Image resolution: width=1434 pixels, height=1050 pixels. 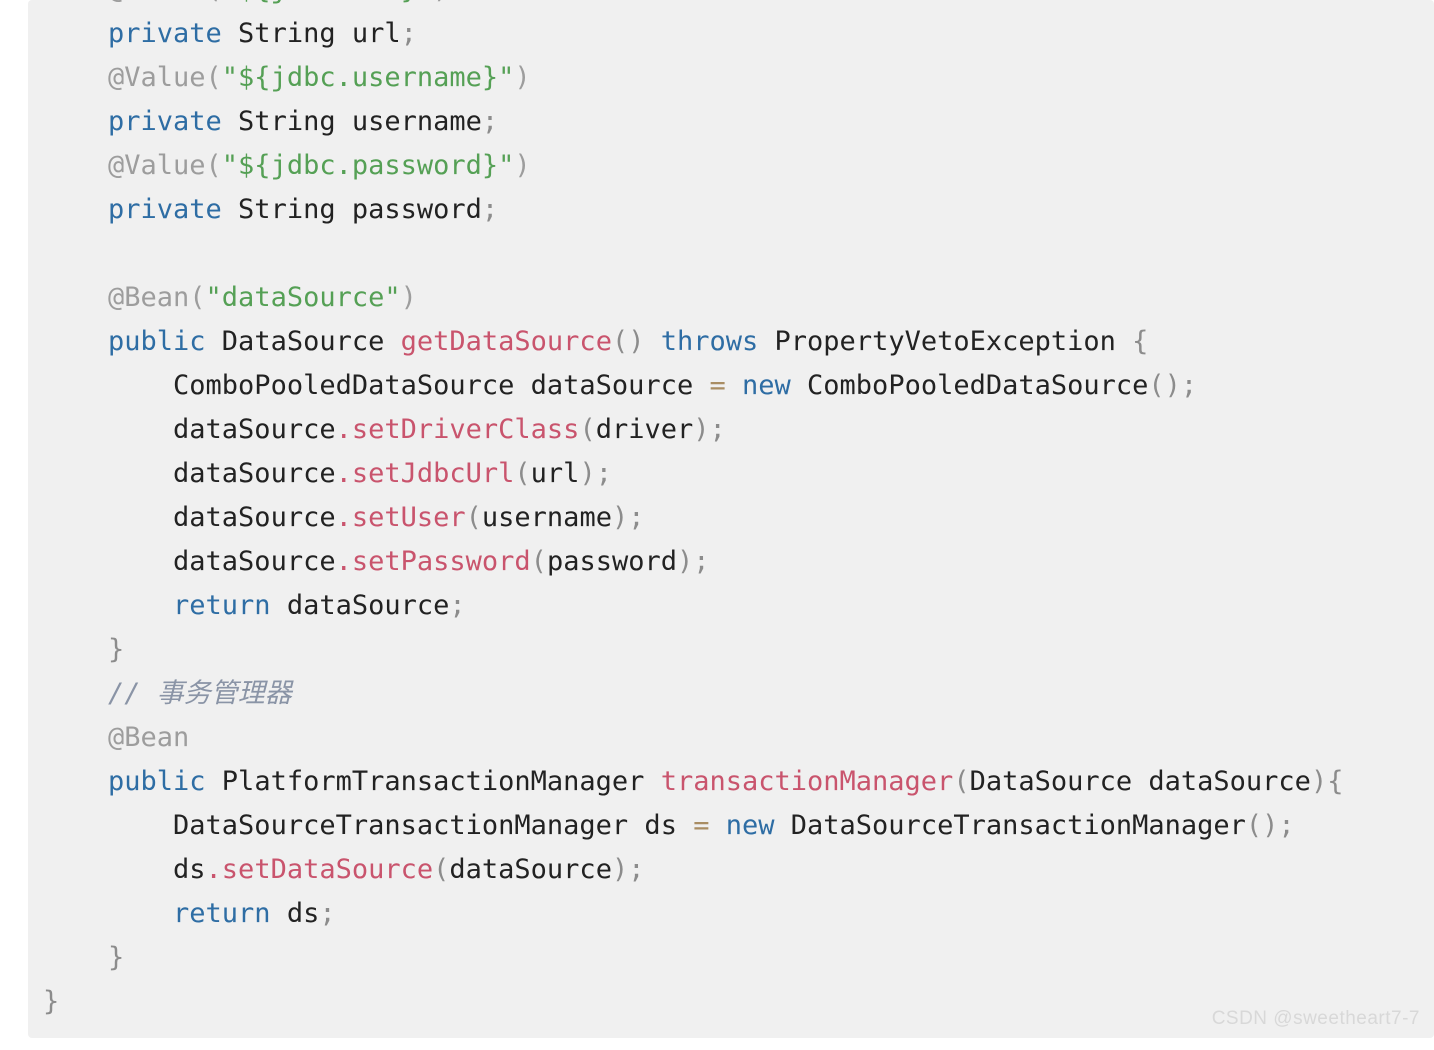 What do you see at coordinates (368, 77) in the screenshot?
I see `code-token-str: "${jdbc.username}"` at bounding box center [368, 77].